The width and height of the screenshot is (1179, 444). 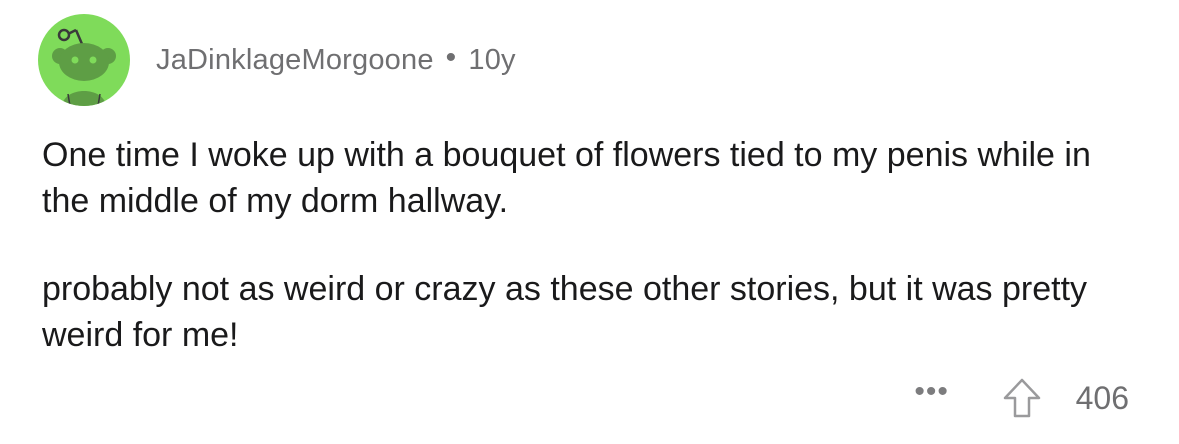 I want to click on comment-actions: ••• 406, so click(x=1015, y=398).